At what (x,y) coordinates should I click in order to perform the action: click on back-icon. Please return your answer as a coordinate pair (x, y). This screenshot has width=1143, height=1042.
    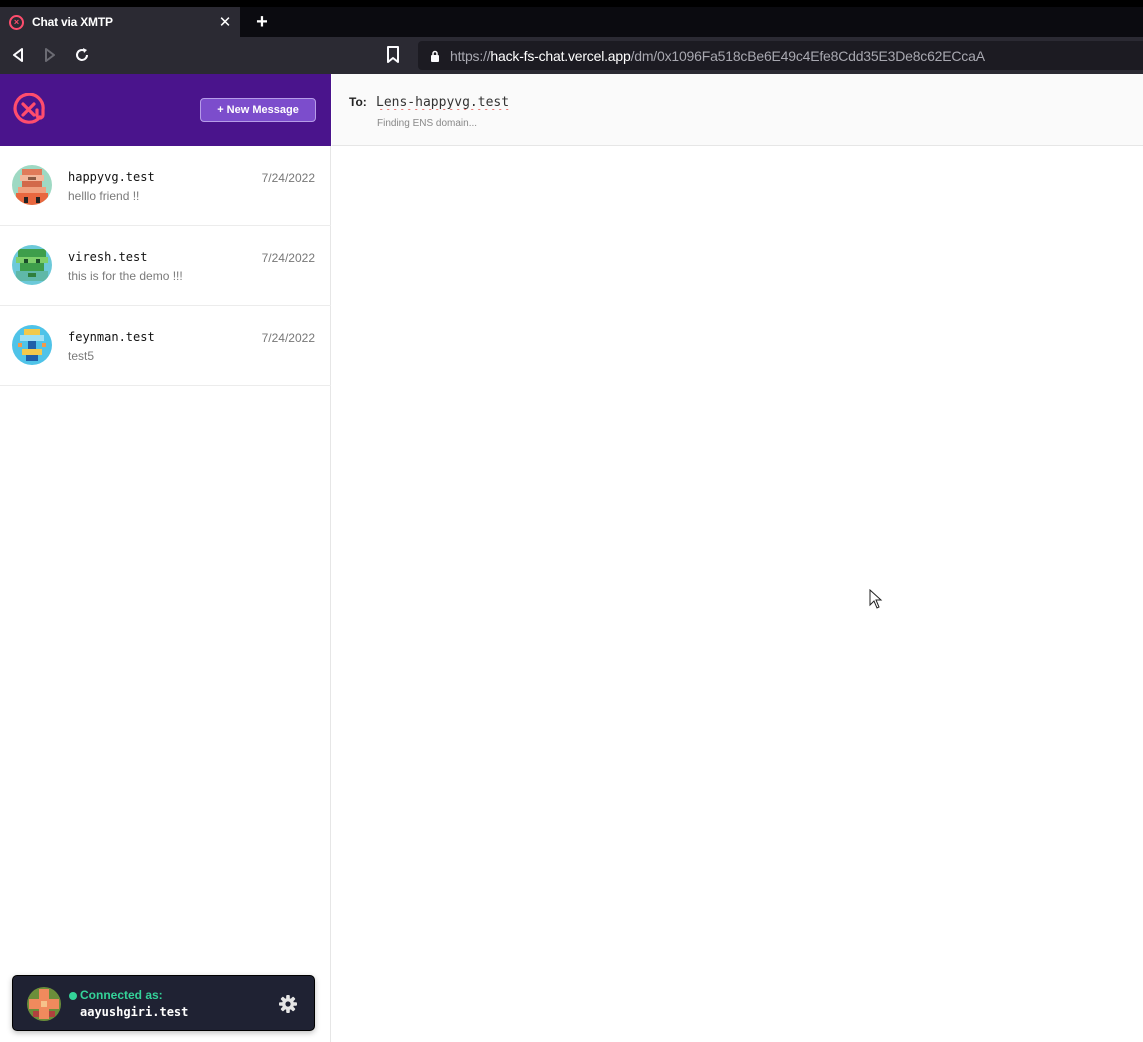
    Looking at the image, I should click on (18, 55).